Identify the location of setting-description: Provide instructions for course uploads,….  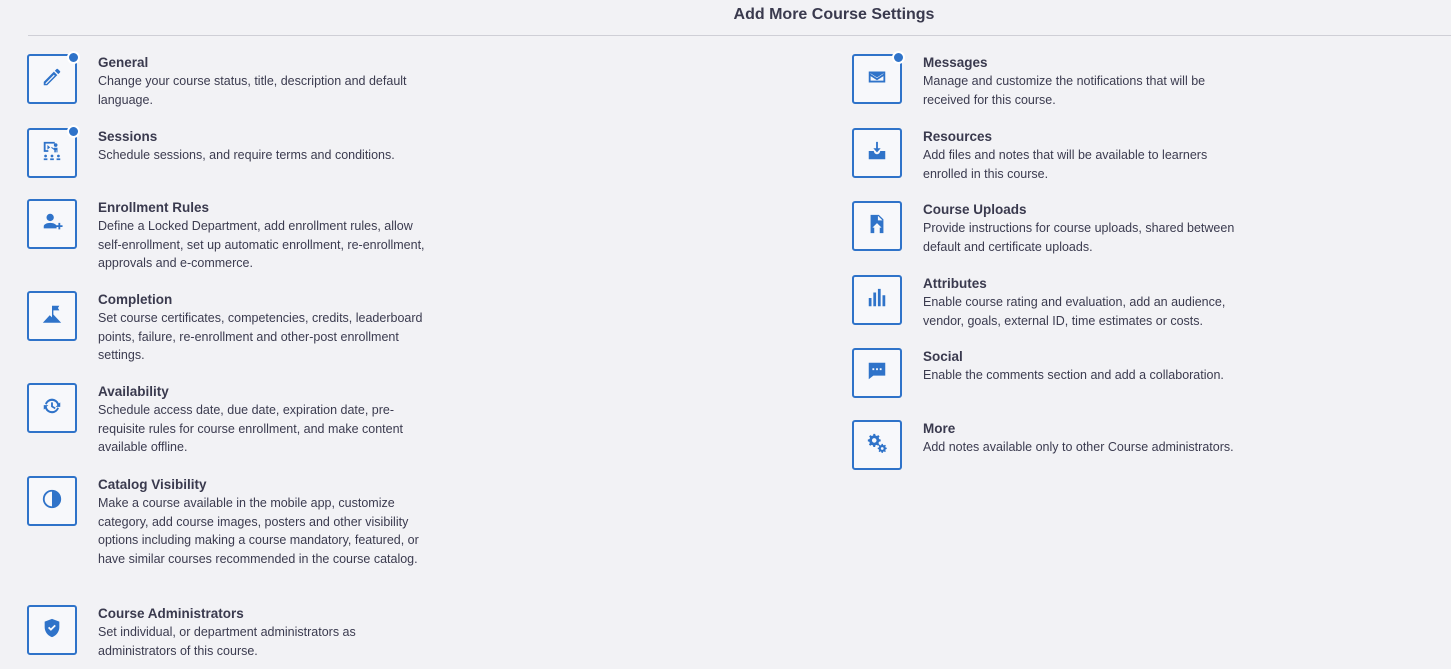
(1079, 237).